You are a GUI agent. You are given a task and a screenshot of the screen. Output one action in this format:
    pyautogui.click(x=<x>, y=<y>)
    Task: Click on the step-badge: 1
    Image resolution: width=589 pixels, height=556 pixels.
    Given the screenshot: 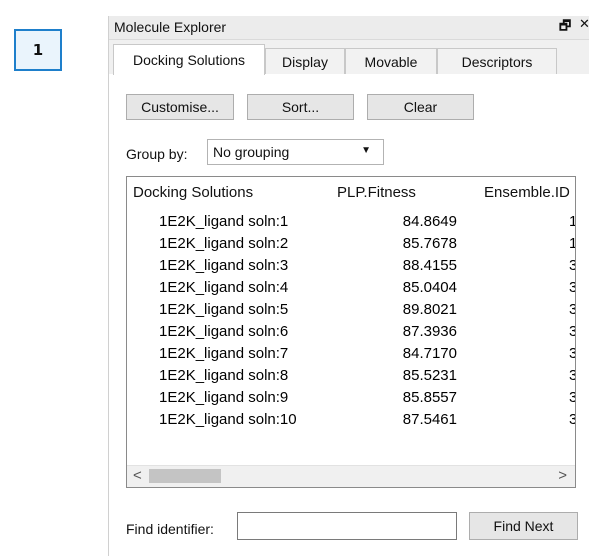 What is the action you would take?
    pyautogui.click(x=38, y=50)
    